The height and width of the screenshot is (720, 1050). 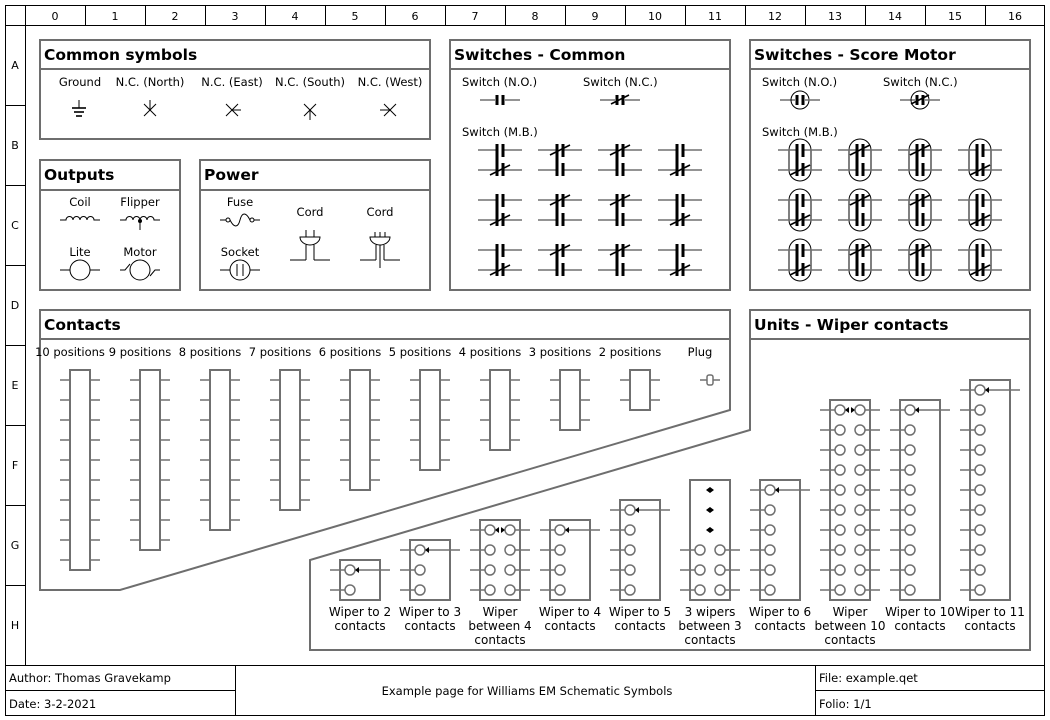 I want to click on section-power: Power Fuse Socket Cord Cord, so click(x=315, y=225).